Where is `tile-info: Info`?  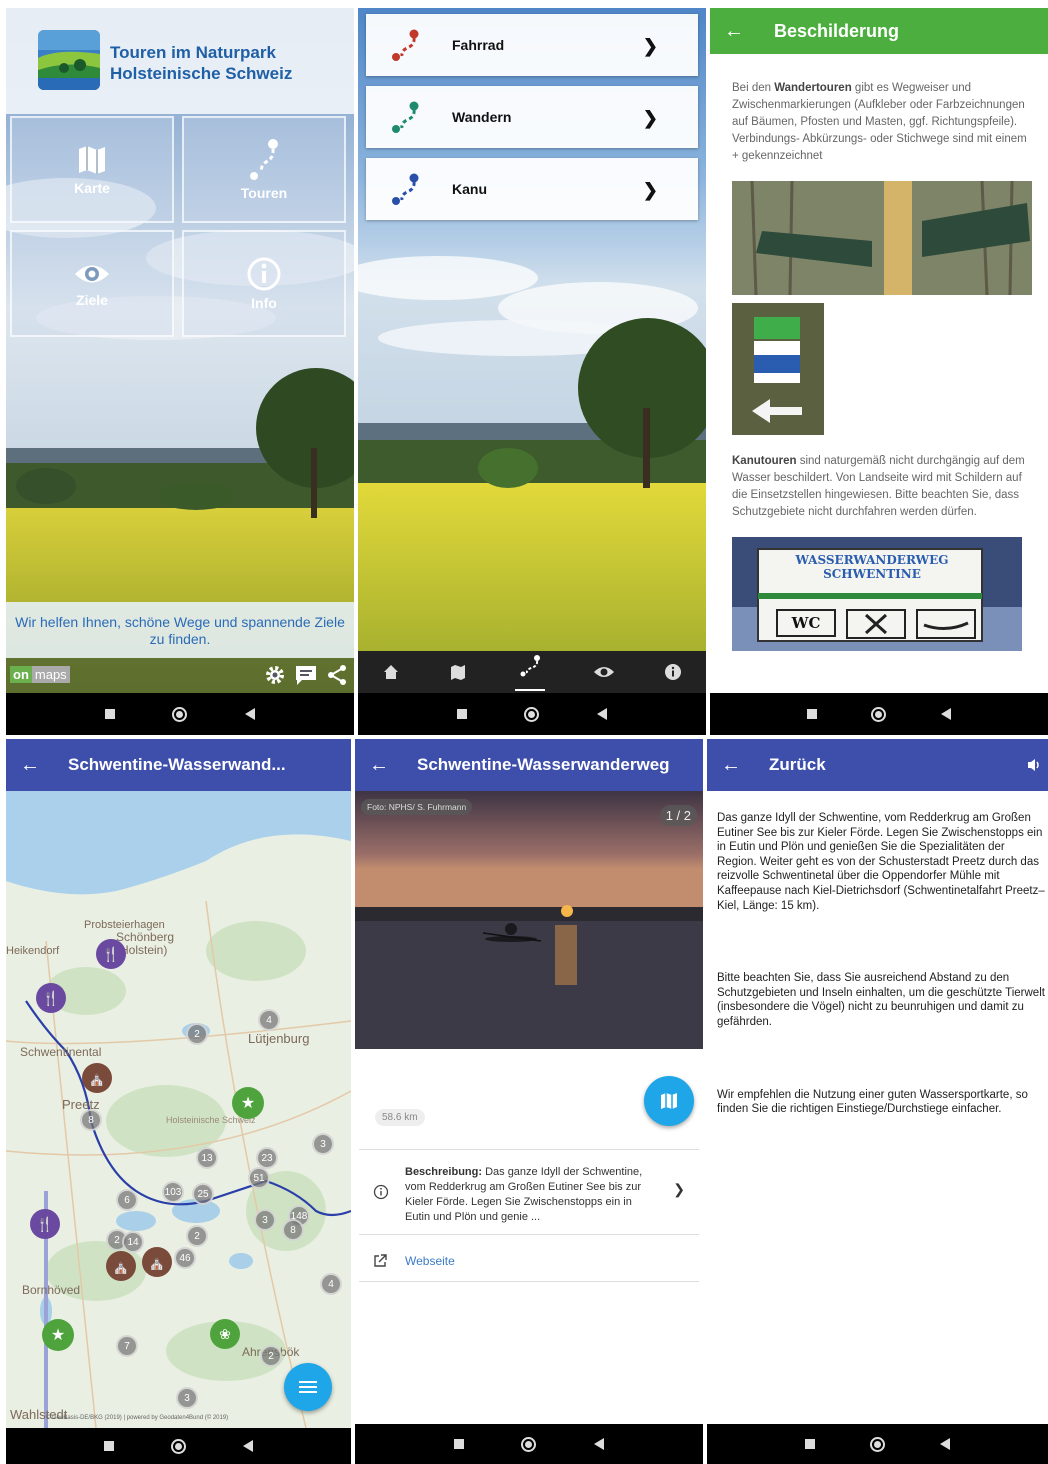
tile-info: Info is located at coordinates (264, 283).